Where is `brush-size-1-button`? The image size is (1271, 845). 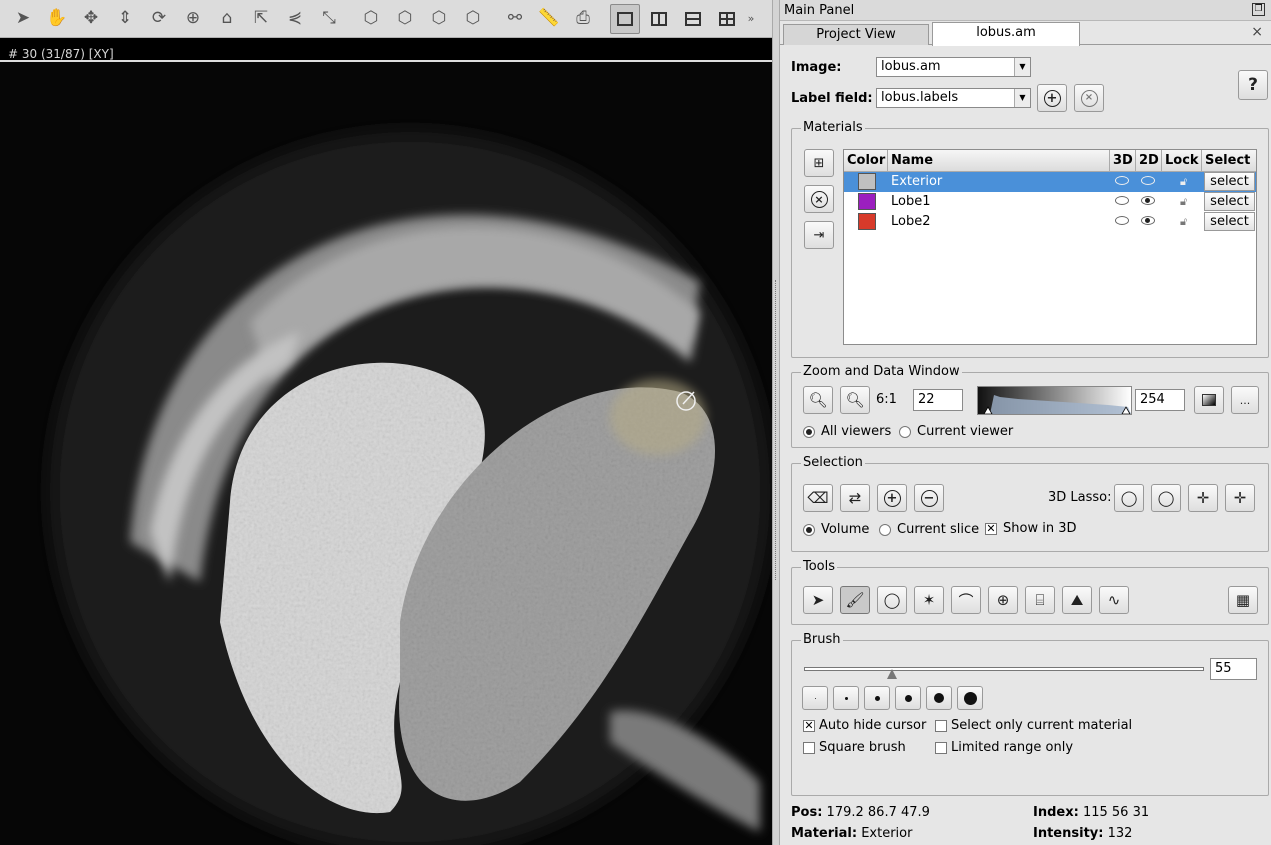 brush-size-1-button is located at coordinates (815, 698).